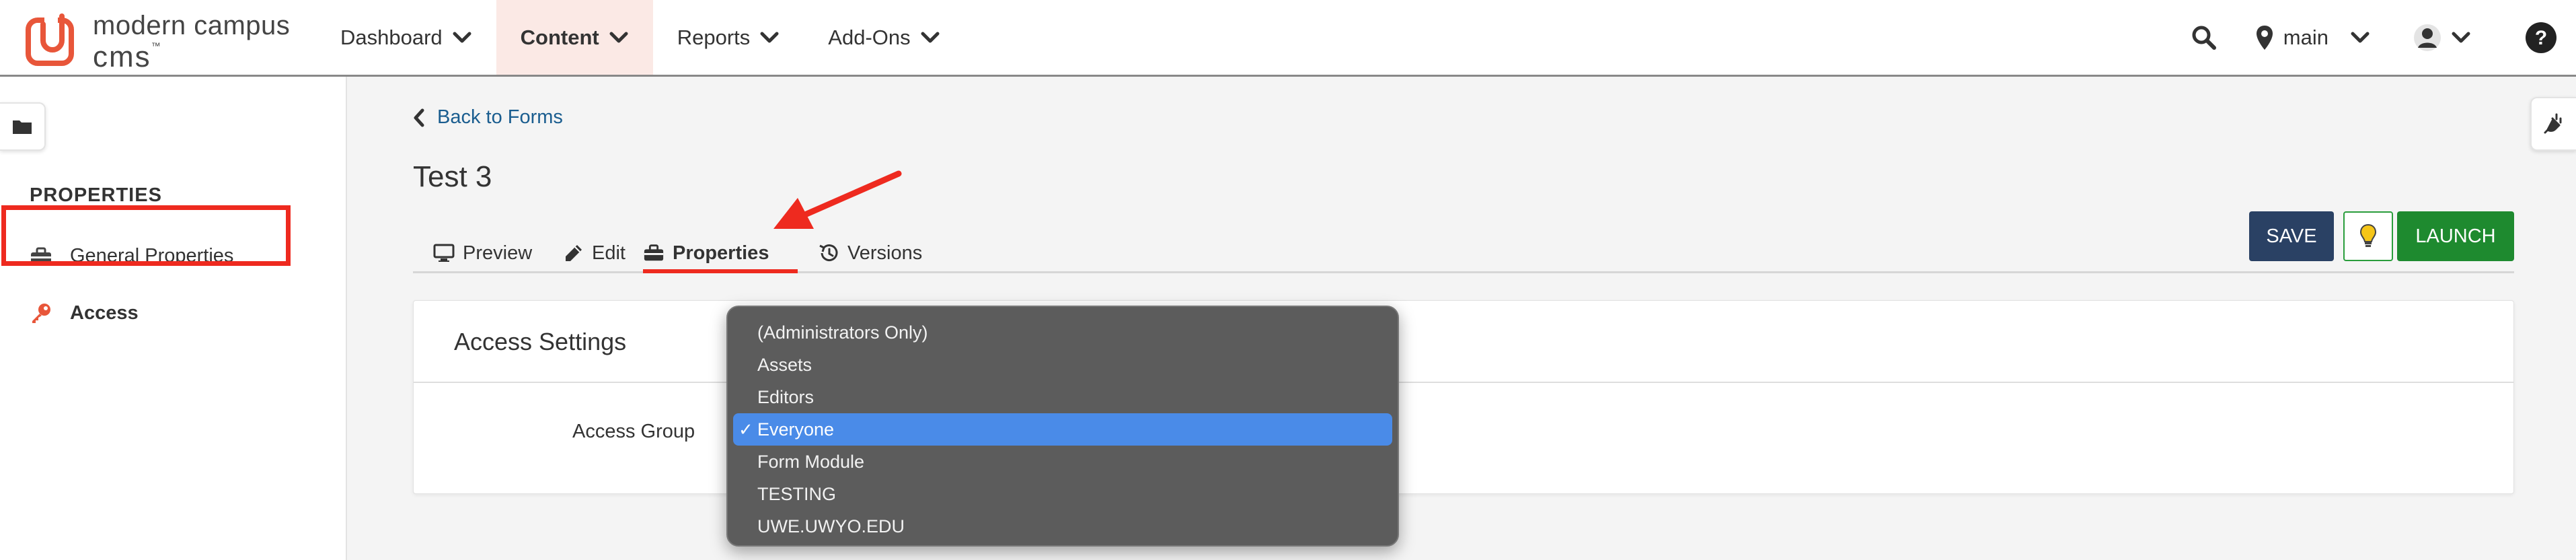  Describe the element at coordinates (2427, 37) in the screenshot. I see `user-icon` at that location.